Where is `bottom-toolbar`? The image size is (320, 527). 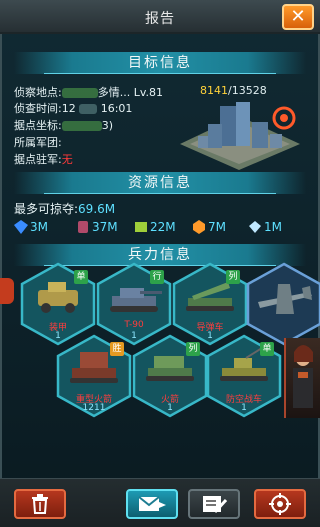
bottom-toolbar is located at coordinates (160, 502).